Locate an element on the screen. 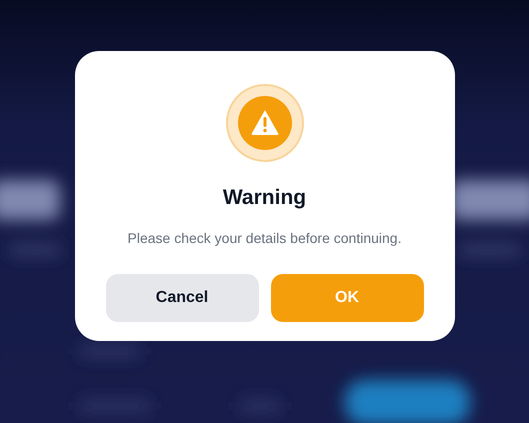 Image resolution: width=529 pixels, height=423 pixels. dialog-title: Warning is located at coordinates (264, 198).